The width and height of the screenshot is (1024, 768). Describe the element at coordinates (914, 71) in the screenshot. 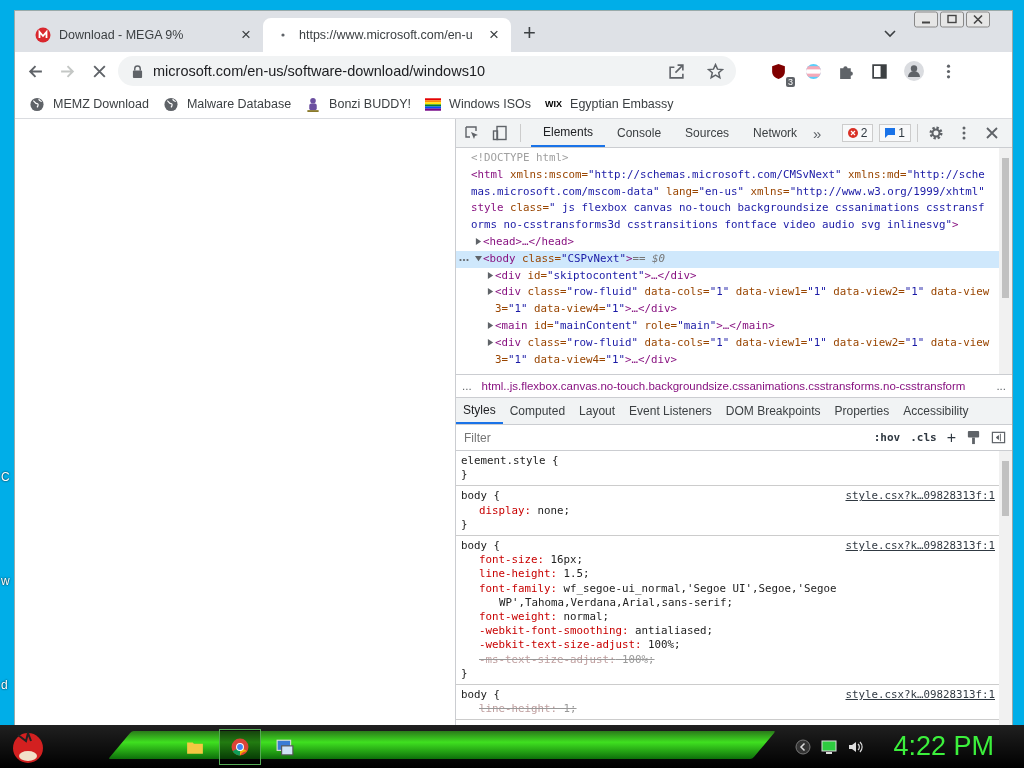

I see `profile-icon` at that location.